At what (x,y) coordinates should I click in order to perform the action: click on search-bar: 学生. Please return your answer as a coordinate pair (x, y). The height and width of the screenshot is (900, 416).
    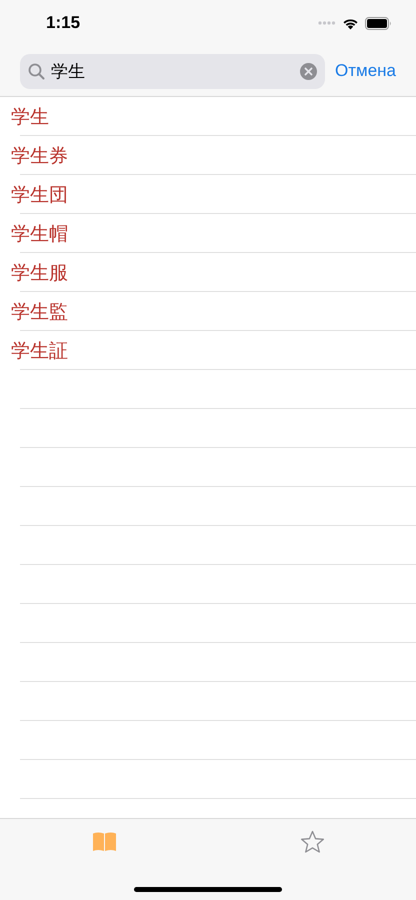
    Looking at the image, I should click on (172, 71).